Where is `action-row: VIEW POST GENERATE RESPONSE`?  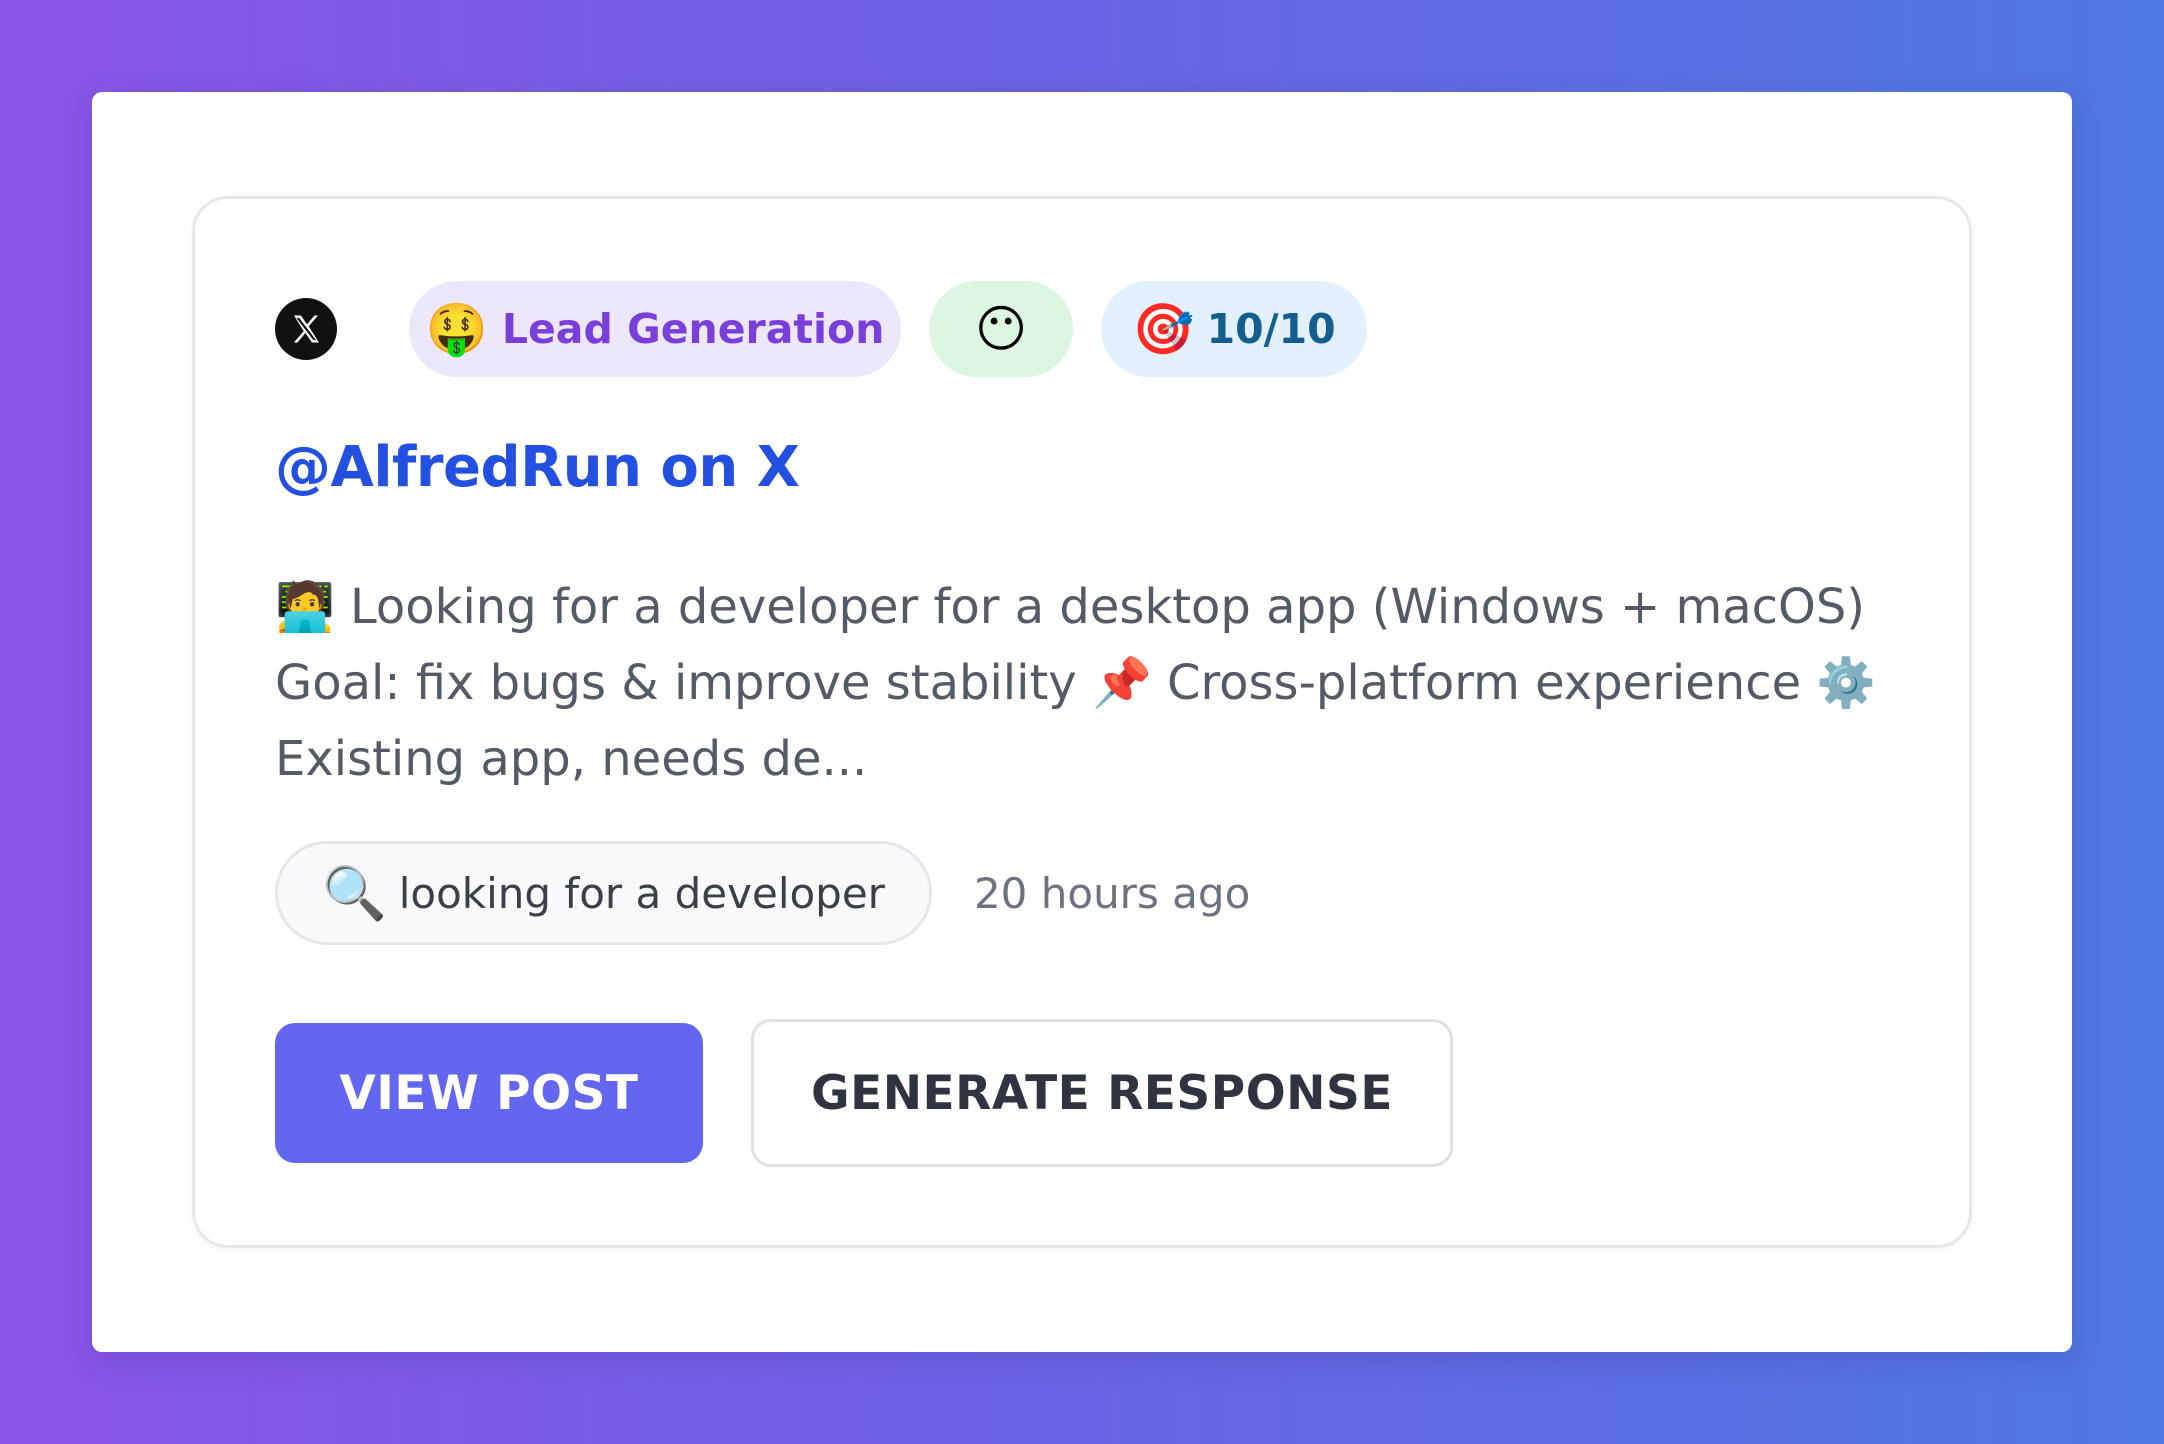 action-row: VIEW POST GENERATE RESPONSE is located at coordinates (864, 1093).